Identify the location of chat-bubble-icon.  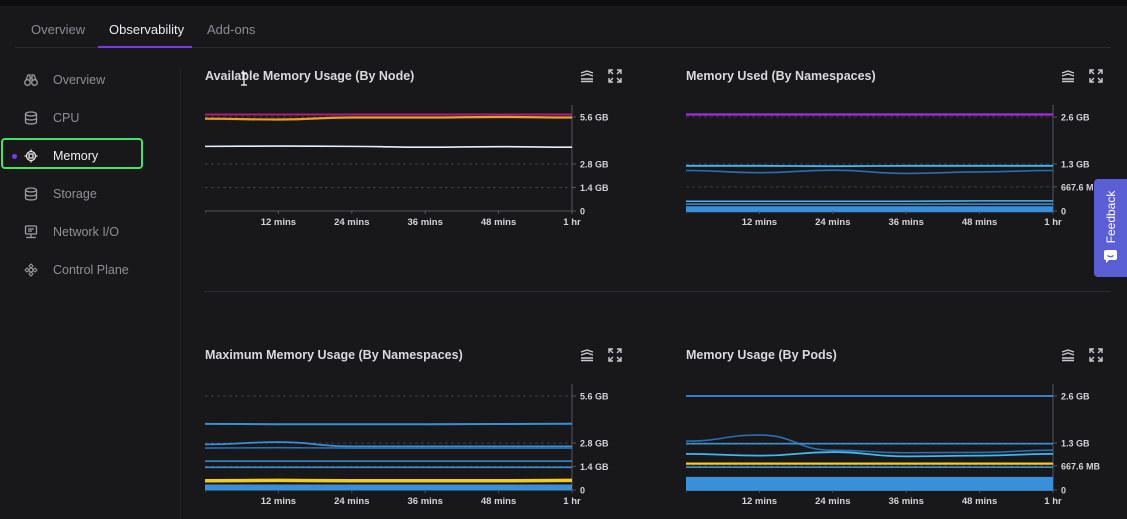
(1110, 256).